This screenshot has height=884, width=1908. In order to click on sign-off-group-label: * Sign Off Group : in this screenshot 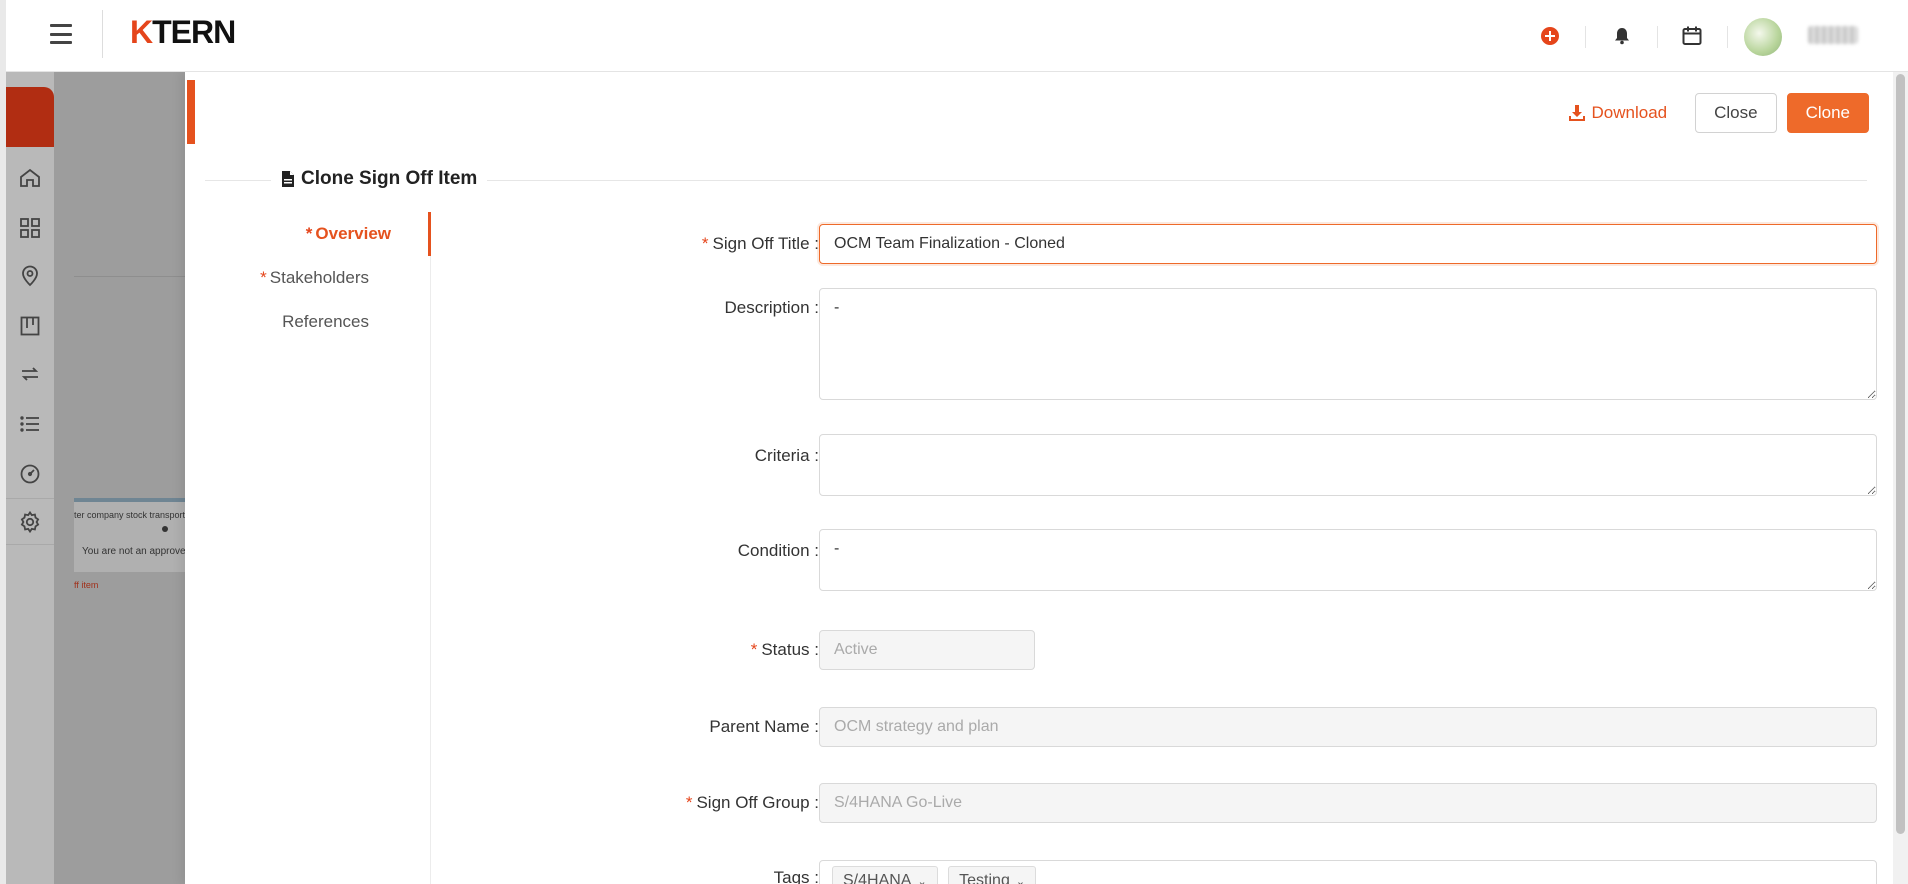, I will do `click(752, 802)`.